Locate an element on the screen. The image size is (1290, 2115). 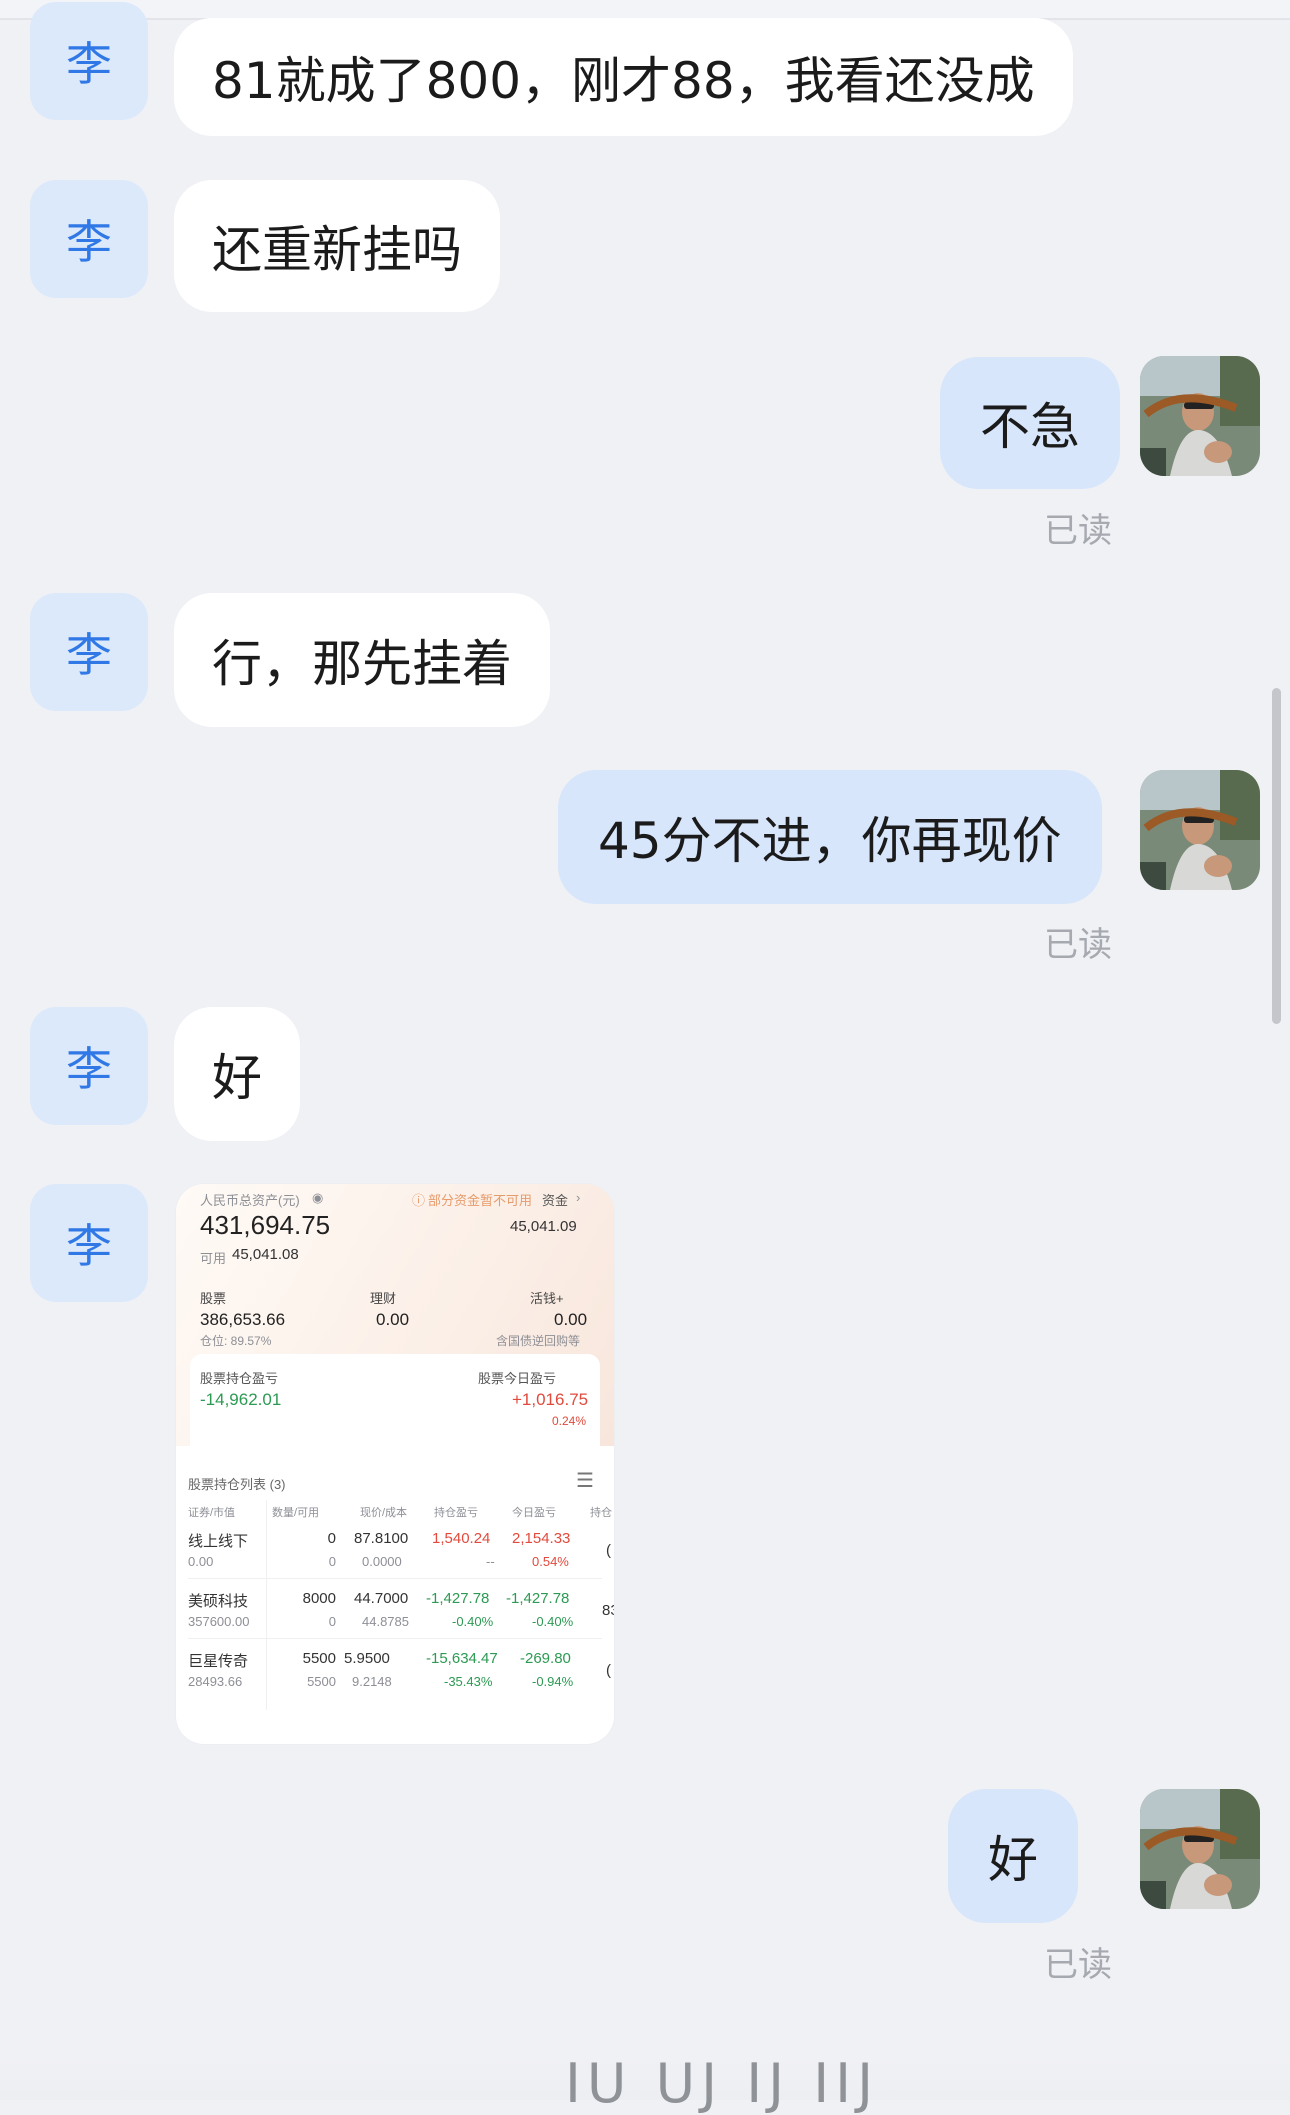
price: 5.9500 is located at coordinates (367, 1658).